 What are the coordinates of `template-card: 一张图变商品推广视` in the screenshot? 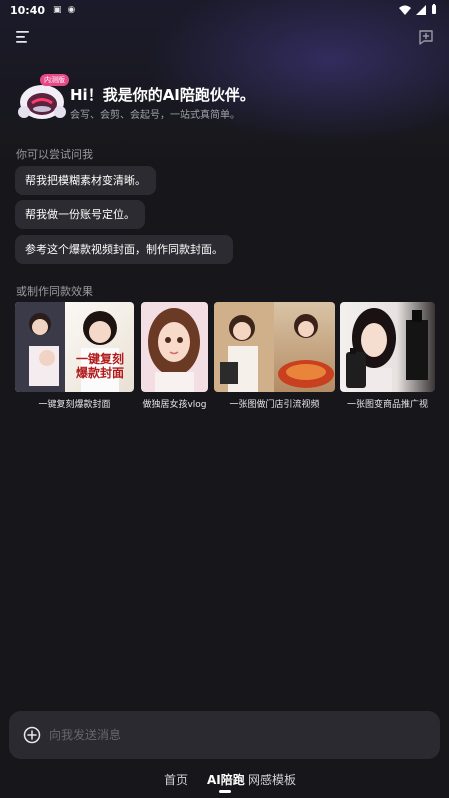 It's located at (387, 356).